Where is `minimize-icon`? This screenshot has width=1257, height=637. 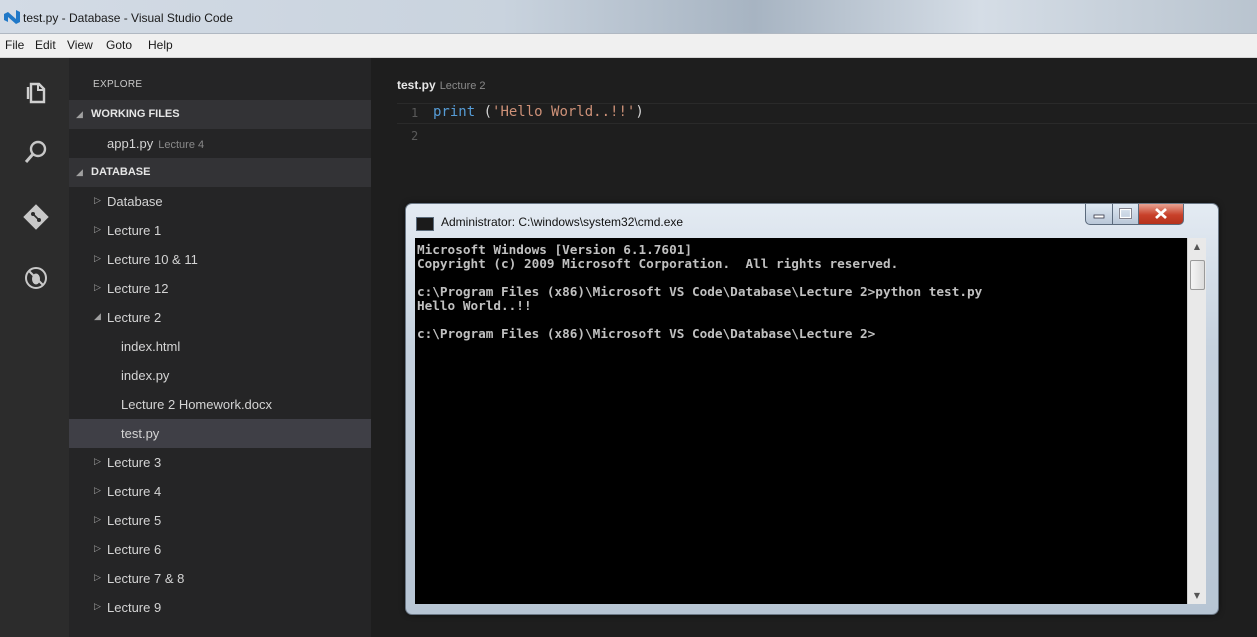
minimize-icon is located at coordinates (1099, 216).